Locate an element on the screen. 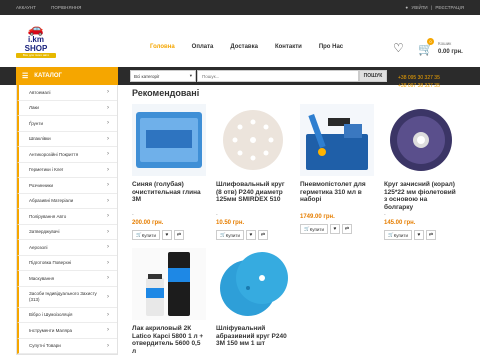  nav-contacts: Контакти is located at coordinates (288, 47).